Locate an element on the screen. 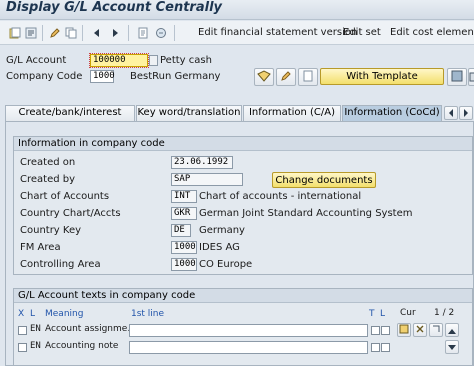 The width and height of the screenshot is (474, 366). gl-account-label: G/L Account is located at coordinates (36, 60).